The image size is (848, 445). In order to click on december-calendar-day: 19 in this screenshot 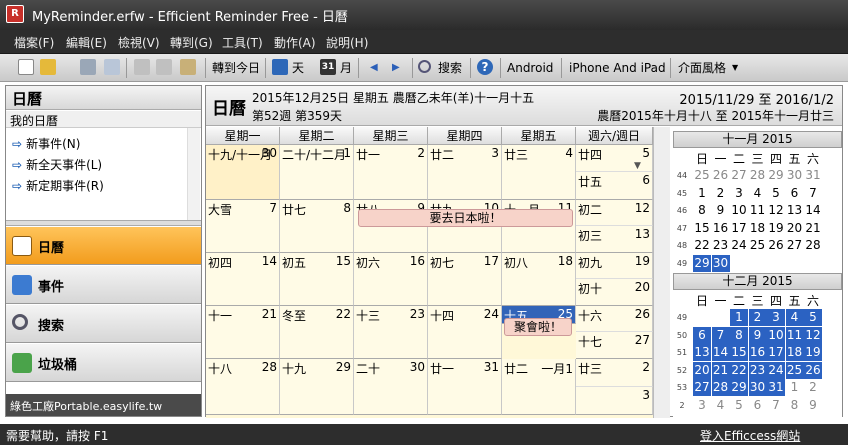, I will do `click(813, 352)`.